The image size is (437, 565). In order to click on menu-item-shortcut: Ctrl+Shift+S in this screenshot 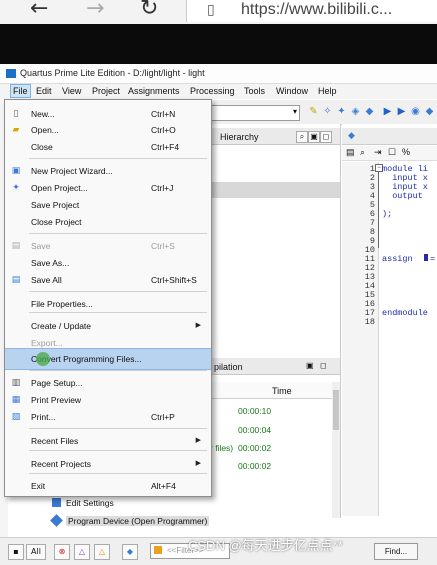, I will do `click(174, 280)`.